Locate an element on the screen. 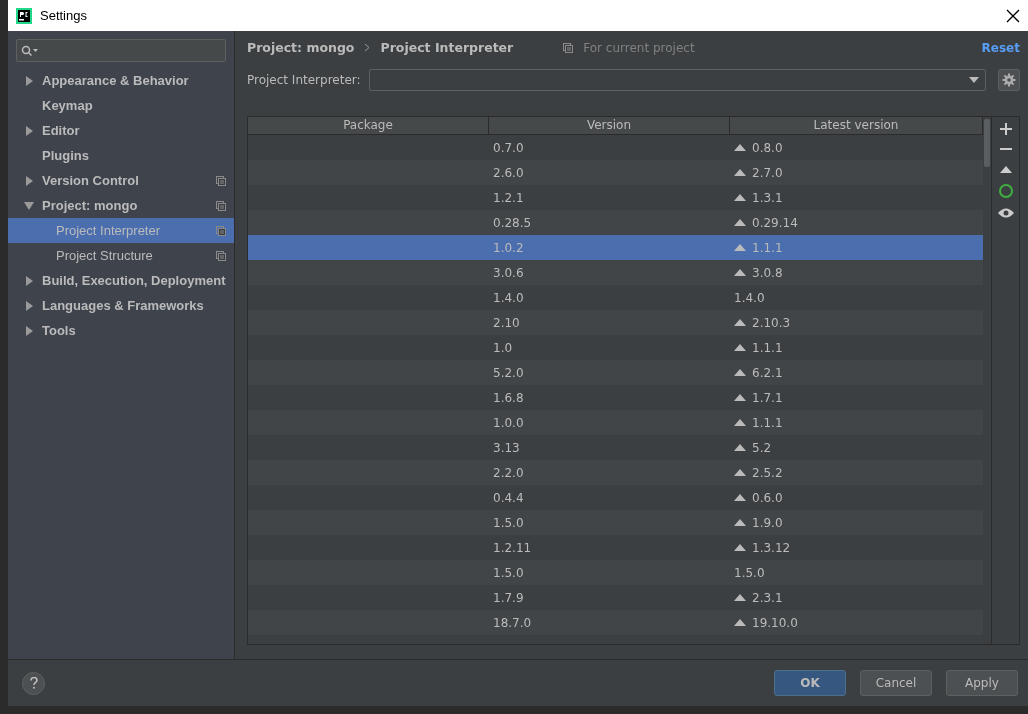  version-cell-text: 5.2.0 is located at coordinates (508, 372).